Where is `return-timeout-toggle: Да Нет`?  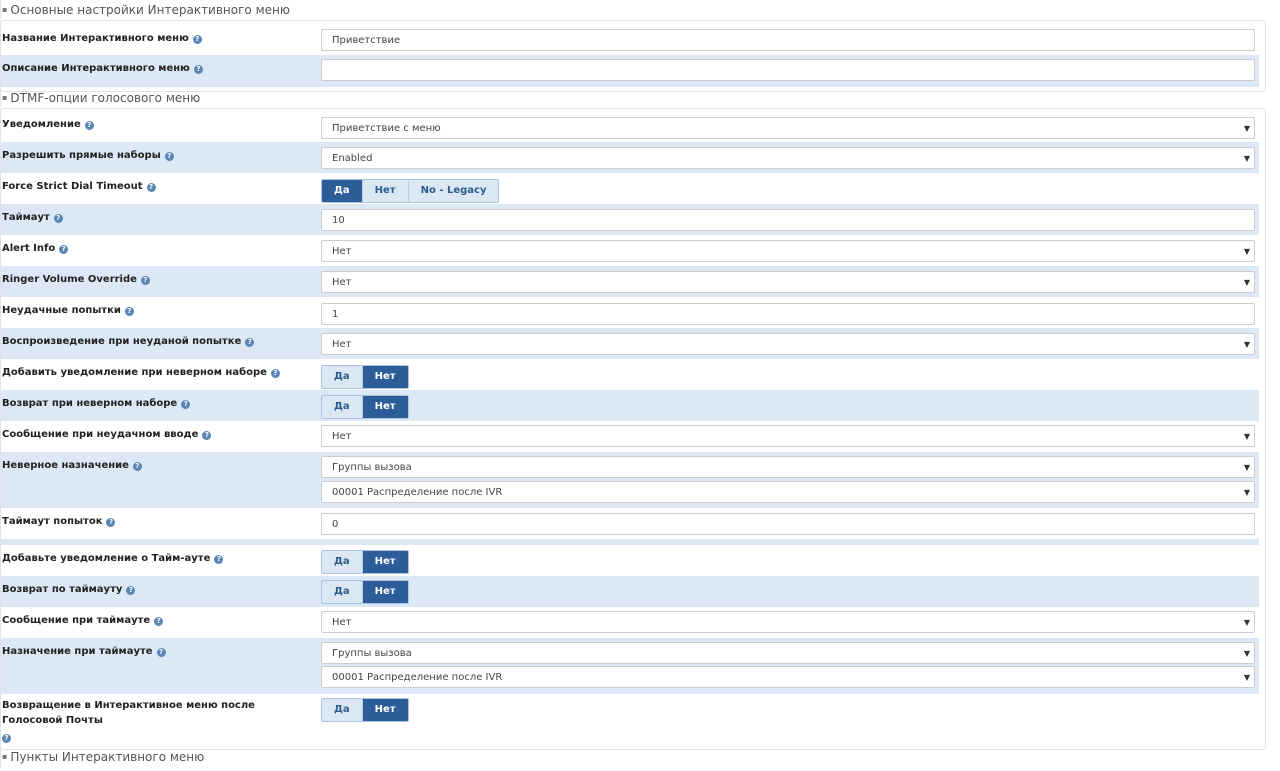
return-timeout-toggle: Да Нет is located at coordinates (365, 592).